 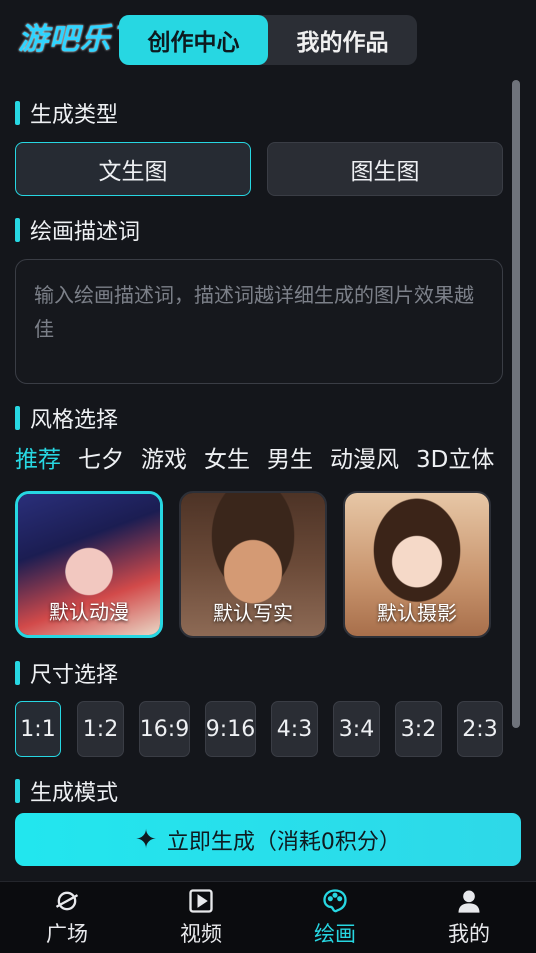 I want to click on section-mode: 生成模式, so click(x=66, y=791).